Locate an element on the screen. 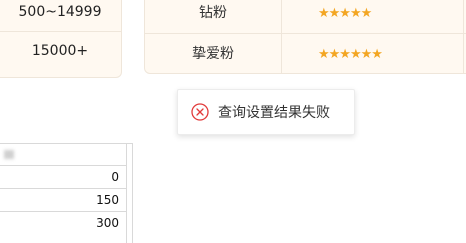  range-value: 15000+ is located at coordinates (60, 51).